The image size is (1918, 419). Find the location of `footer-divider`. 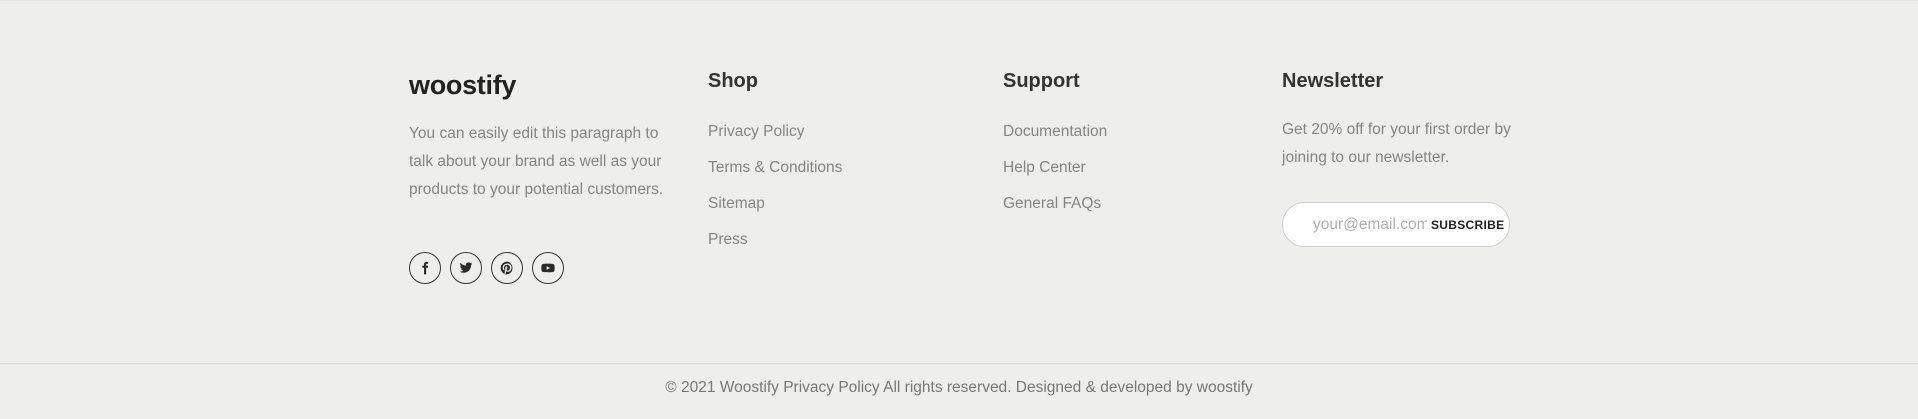

footer-divider is located at coordinates (959, 363).